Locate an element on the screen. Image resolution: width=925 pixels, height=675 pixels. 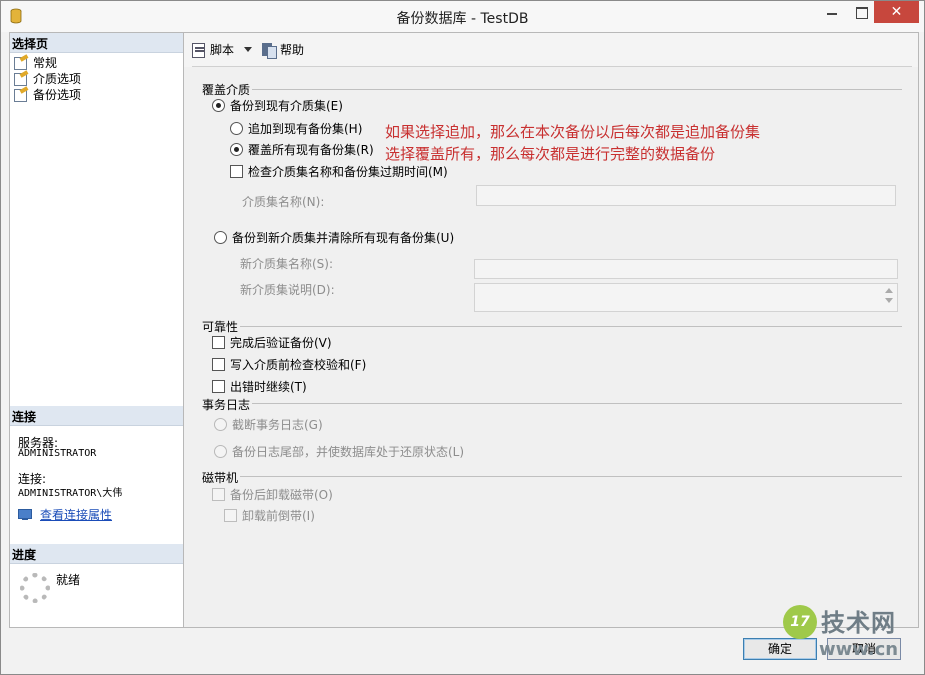
connection-header: 连接 is located at coordinates (96, 416).